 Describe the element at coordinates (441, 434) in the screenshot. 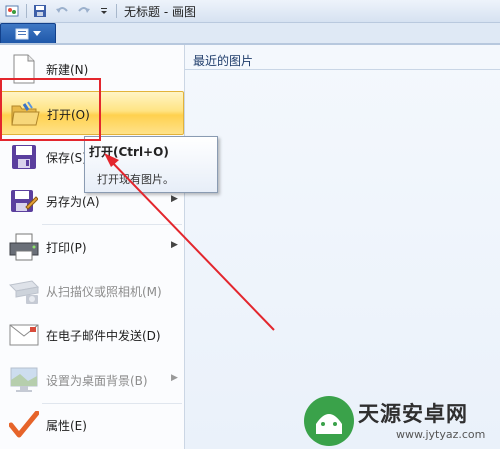

I see `watermark-url: www.jytyaz.com` at that location.